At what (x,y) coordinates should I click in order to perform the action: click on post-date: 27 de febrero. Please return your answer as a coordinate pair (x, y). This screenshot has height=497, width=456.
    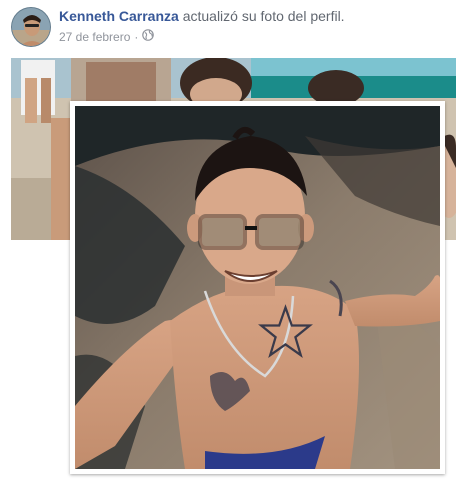
    Looking at the image, I should click on (94, 37).